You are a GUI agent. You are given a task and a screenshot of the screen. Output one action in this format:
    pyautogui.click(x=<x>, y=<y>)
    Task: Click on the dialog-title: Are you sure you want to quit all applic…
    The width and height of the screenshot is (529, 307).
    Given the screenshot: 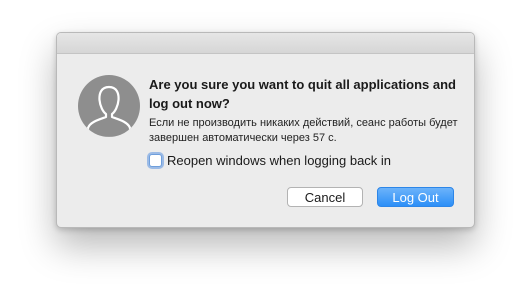 What is the action you would take?
    pyautogui.click(x=302, y=94)
    